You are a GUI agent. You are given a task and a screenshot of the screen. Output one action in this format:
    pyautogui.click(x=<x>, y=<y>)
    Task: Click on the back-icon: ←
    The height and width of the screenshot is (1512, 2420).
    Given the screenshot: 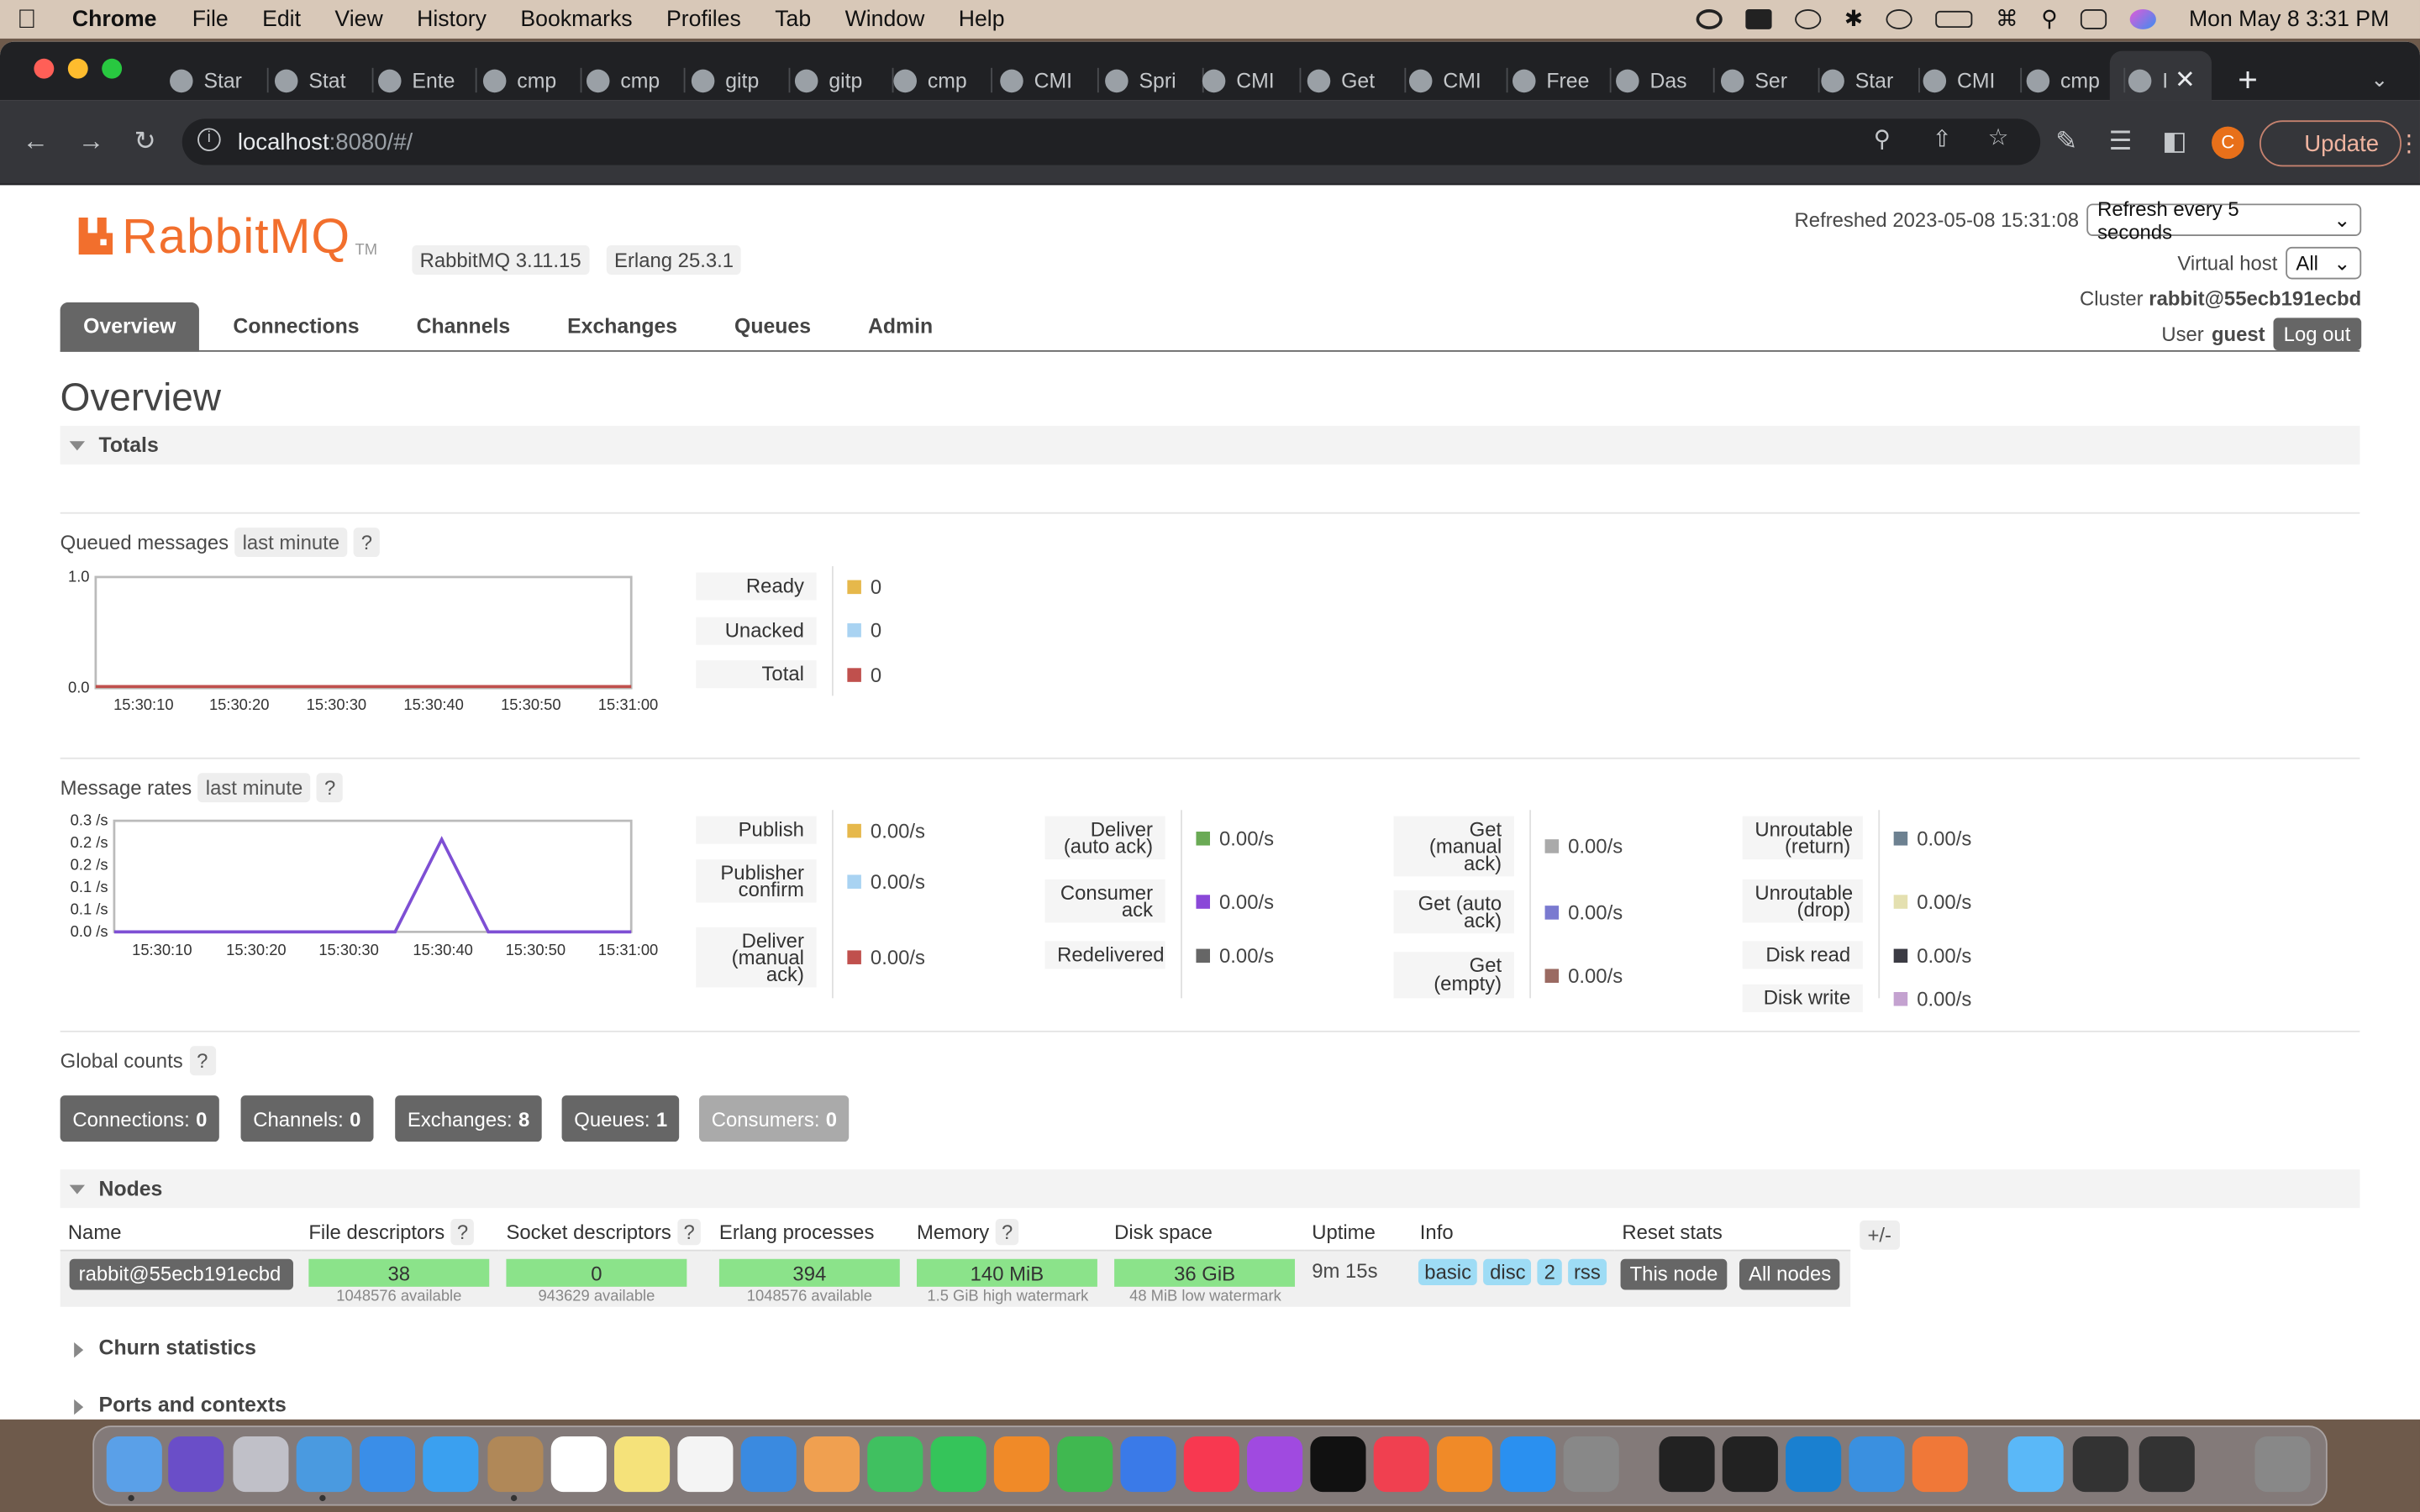 What is the action you would take?
    pyautogui.click(x=35, y=142)
    